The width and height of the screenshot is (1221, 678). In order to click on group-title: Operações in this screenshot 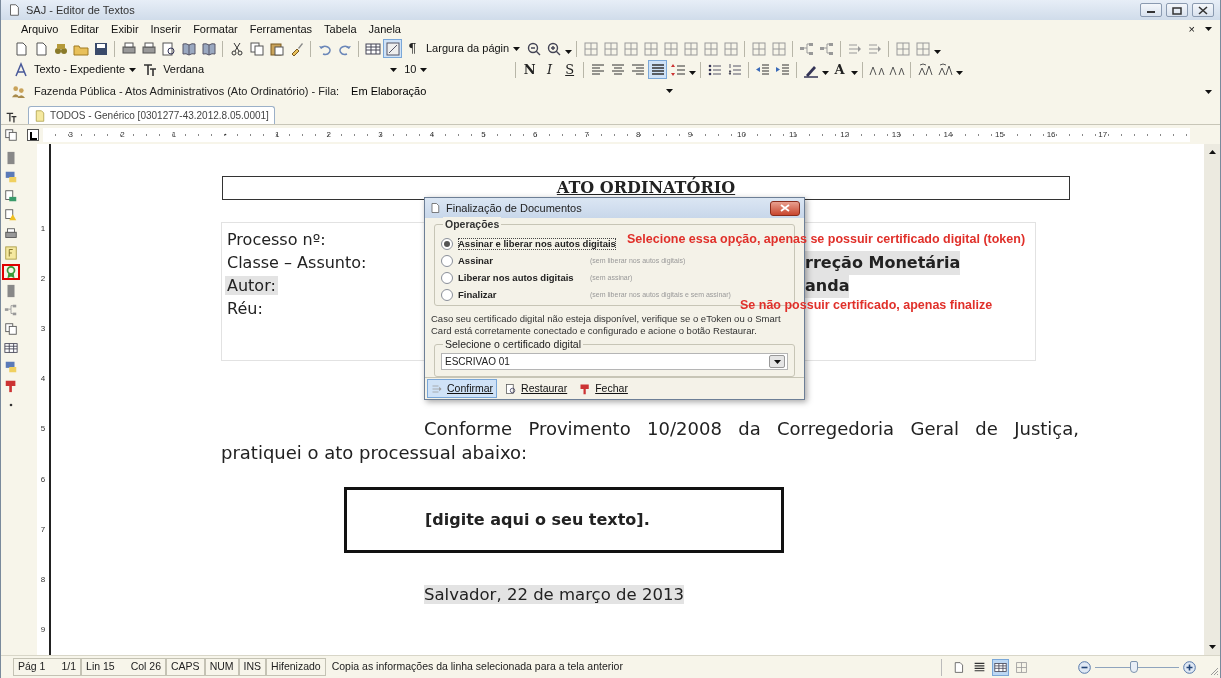, I will do `click(472, 225)`.